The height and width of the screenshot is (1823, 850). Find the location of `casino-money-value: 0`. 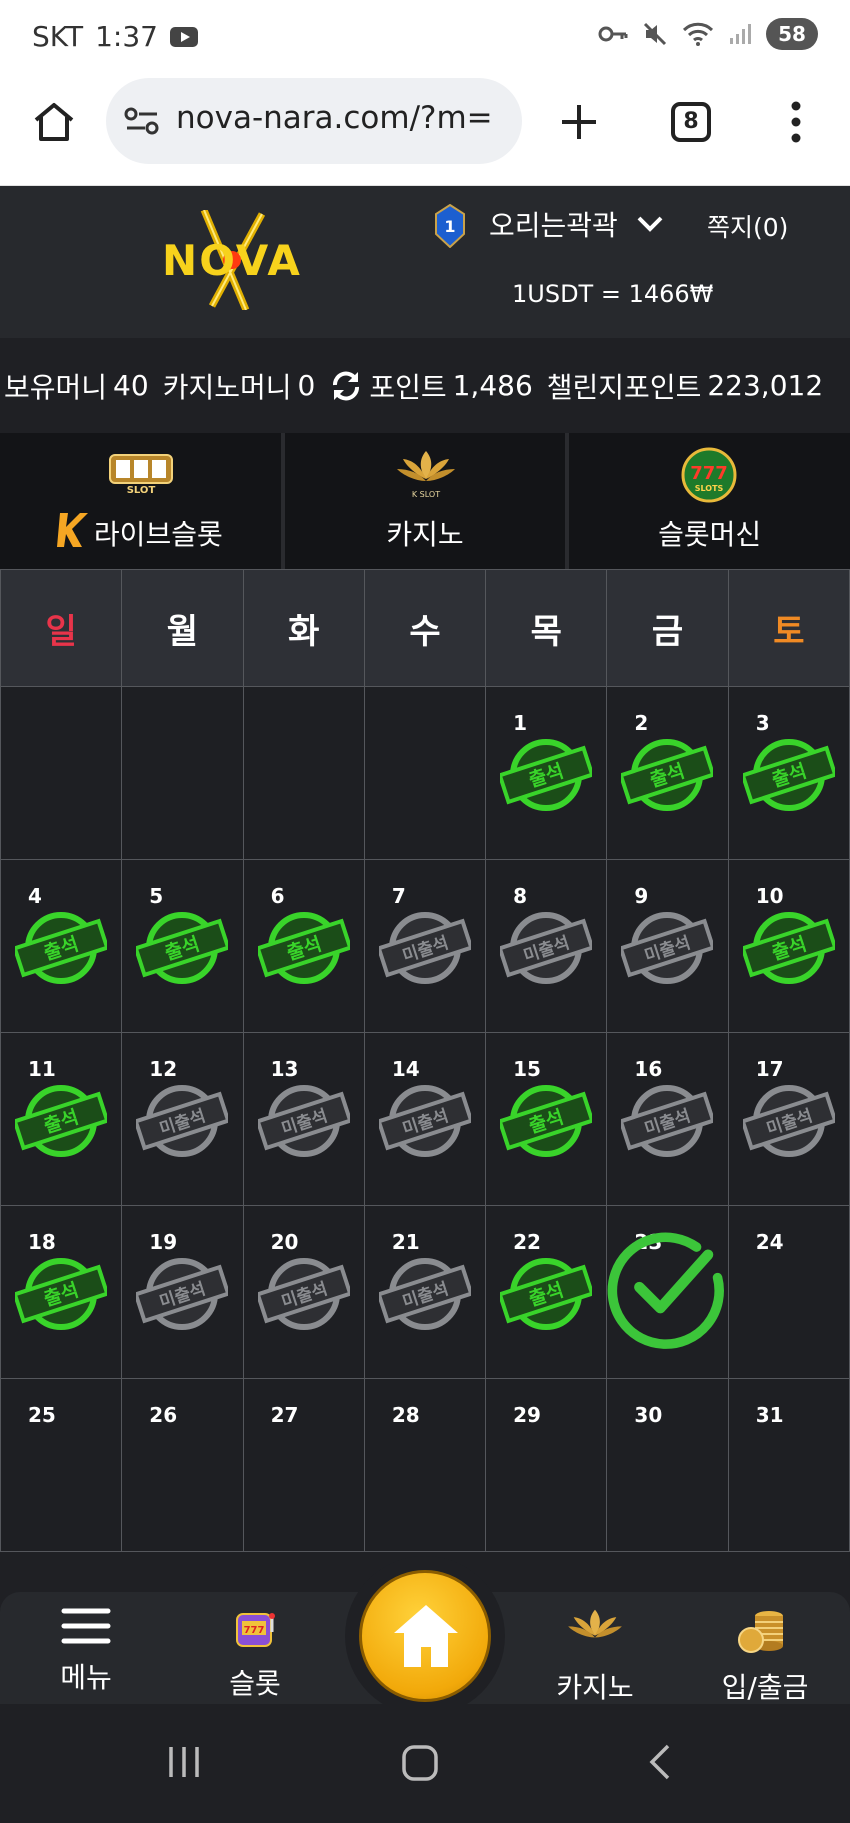

casino-money-value: 0 is located at coordinates (306, 385).